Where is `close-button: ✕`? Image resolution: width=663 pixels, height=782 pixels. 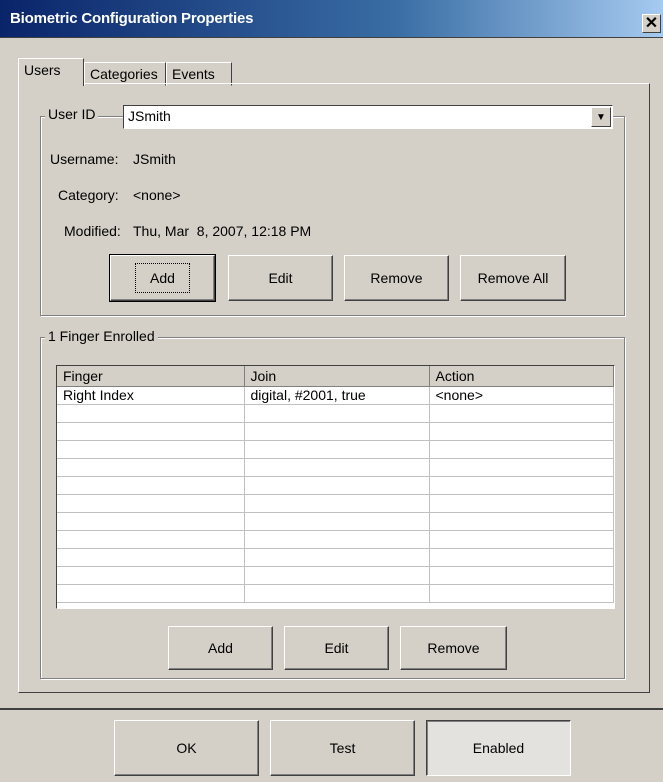
close-button: ✕ is located at coordinates (651, 23).